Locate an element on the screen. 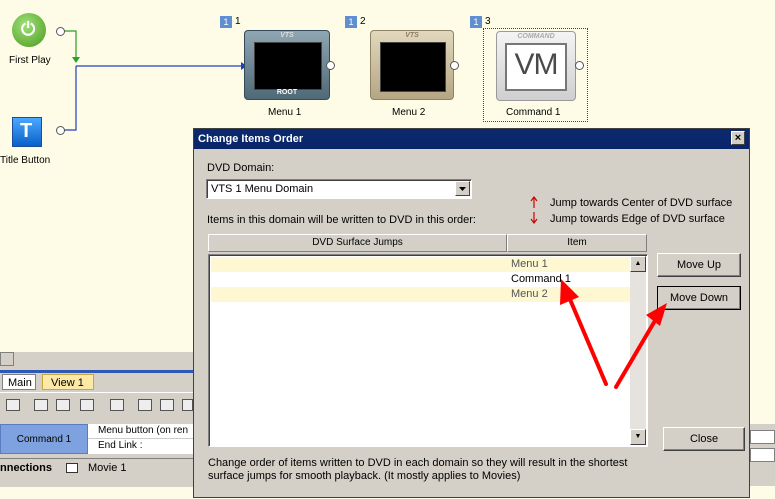 This screenshot has width=775, height=499. menu1-label: Menu 1 is located at coordinates (285, 112).